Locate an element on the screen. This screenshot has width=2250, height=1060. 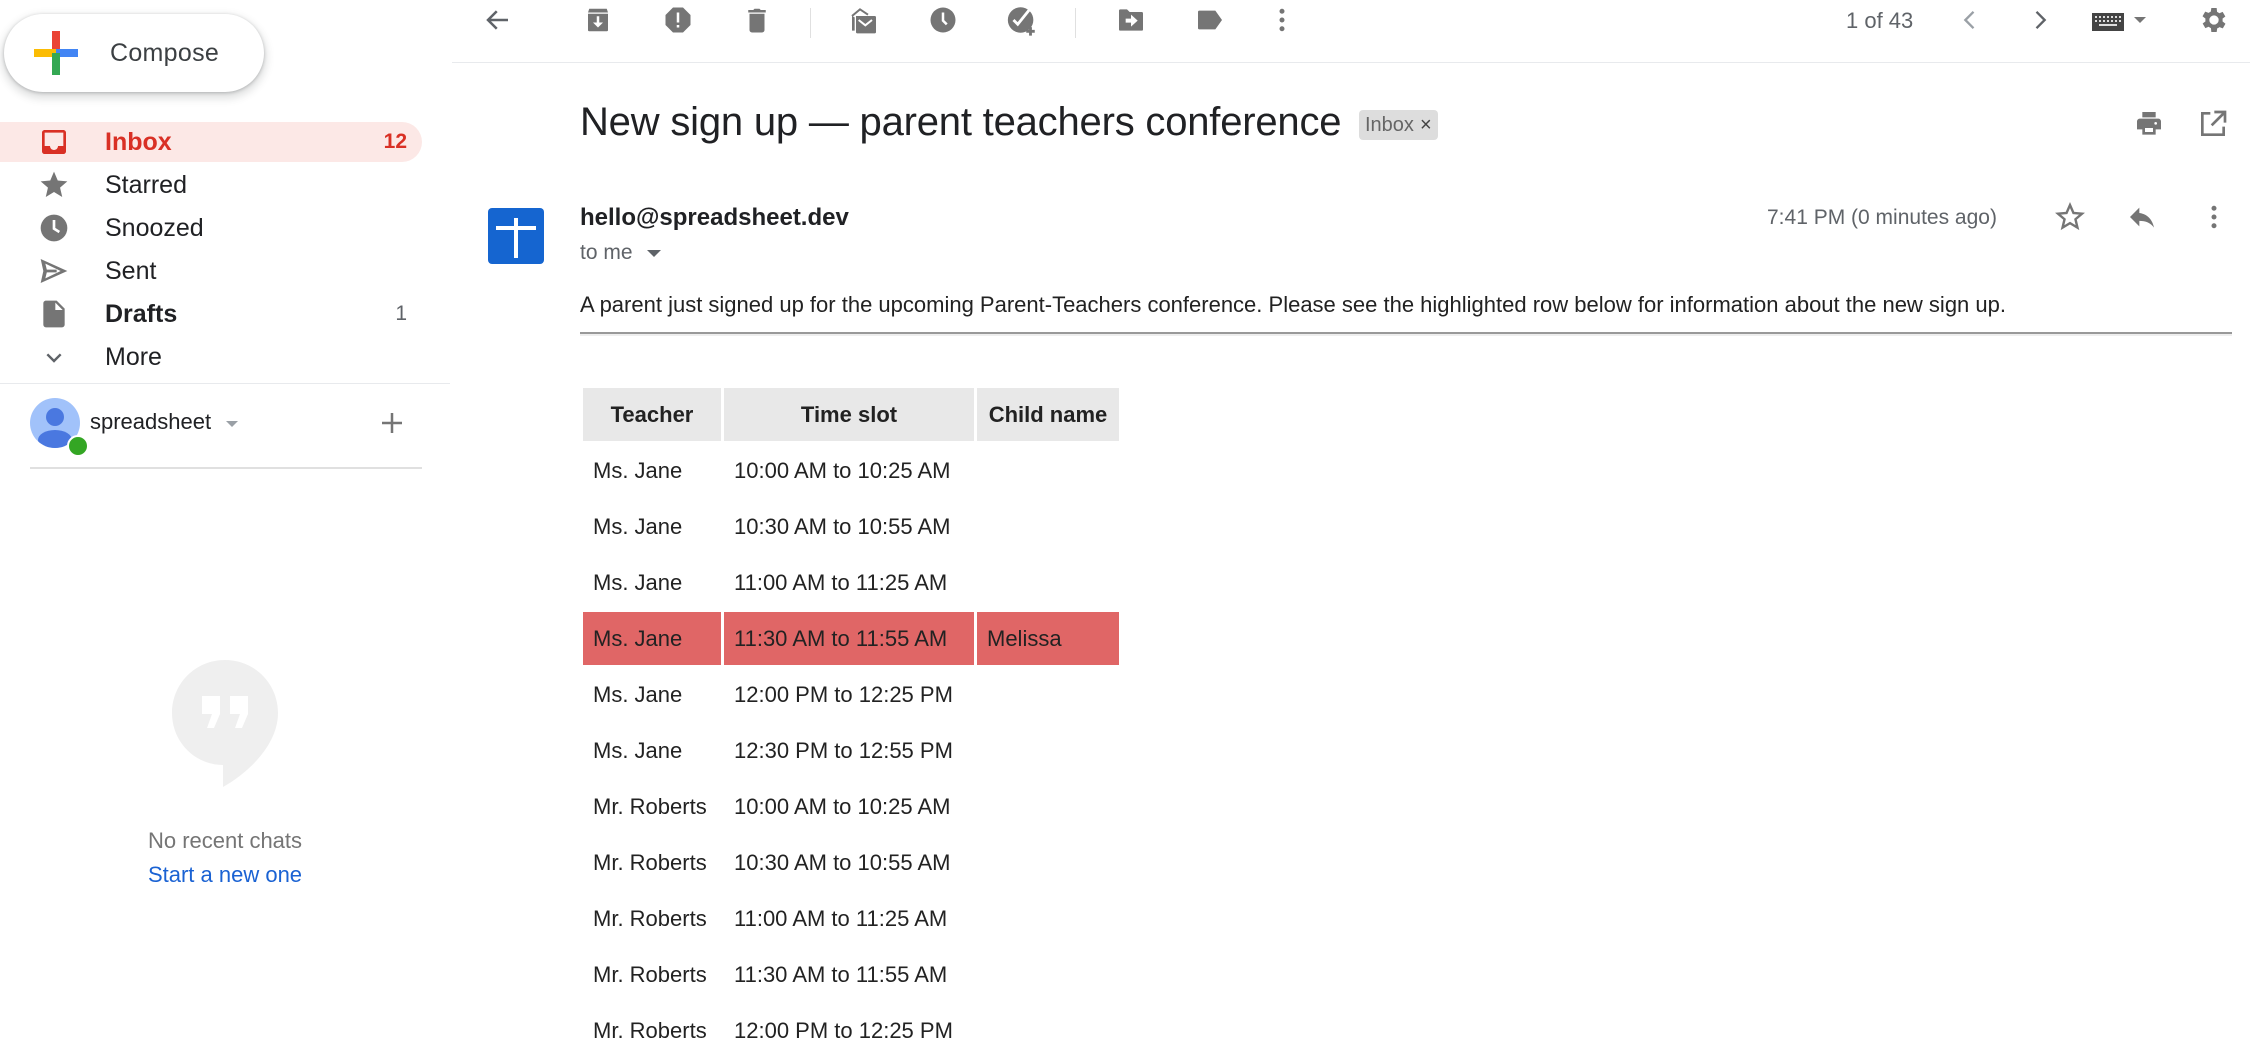
report-spam-icon is located at coordinates (678, 20).